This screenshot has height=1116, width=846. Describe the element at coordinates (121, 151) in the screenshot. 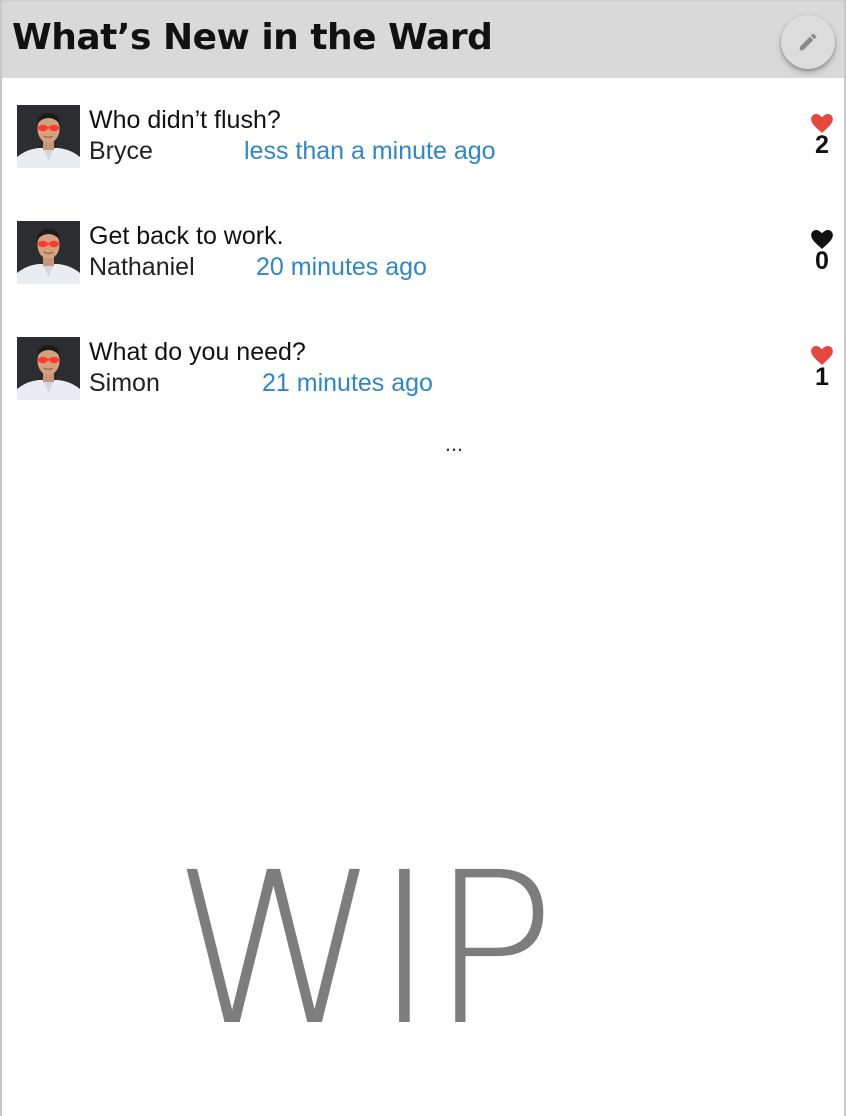

I see `post-author: Bryce` at that location.